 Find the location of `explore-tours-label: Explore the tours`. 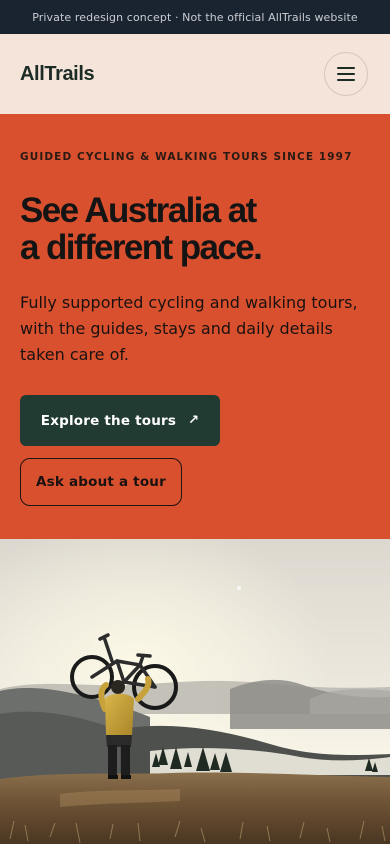

explore-tours-label: Explore the tours is located at coordinates (108, 420).